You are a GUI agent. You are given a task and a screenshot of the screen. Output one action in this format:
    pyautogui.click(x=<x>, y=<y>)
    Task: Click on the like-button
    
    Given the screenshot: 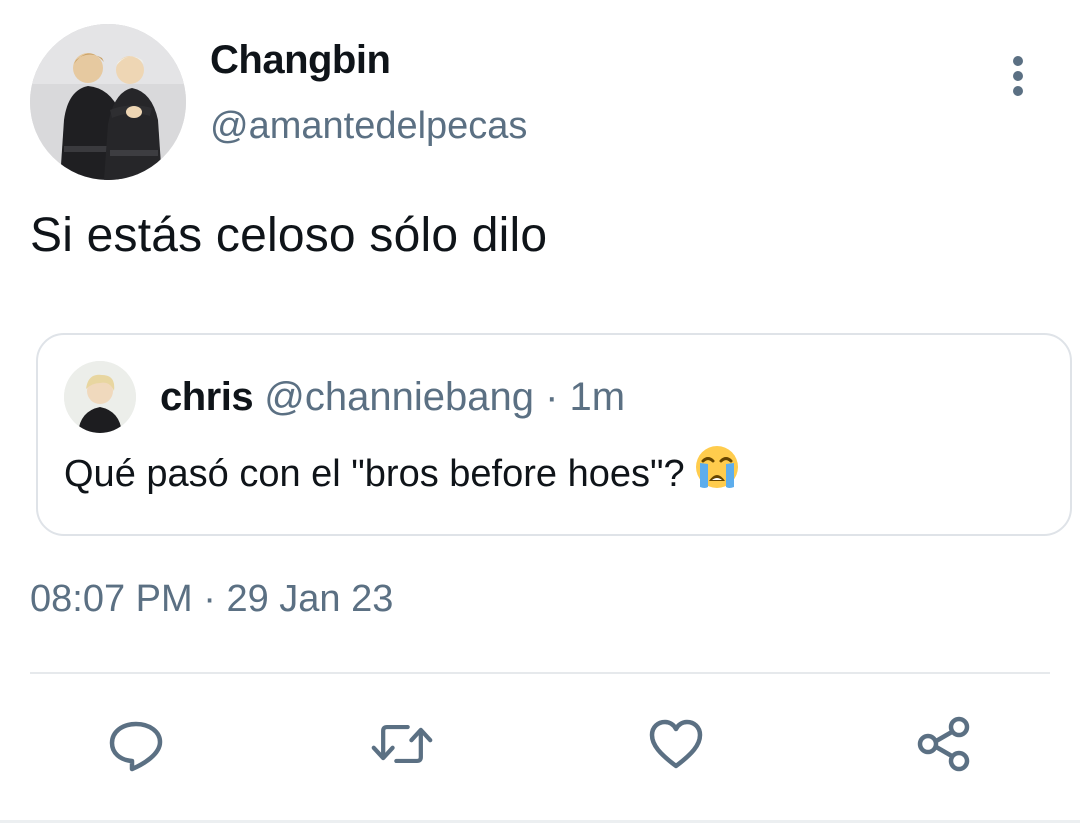 What is the action you would take?
    pyautogui.click(x=676, y=744)
    